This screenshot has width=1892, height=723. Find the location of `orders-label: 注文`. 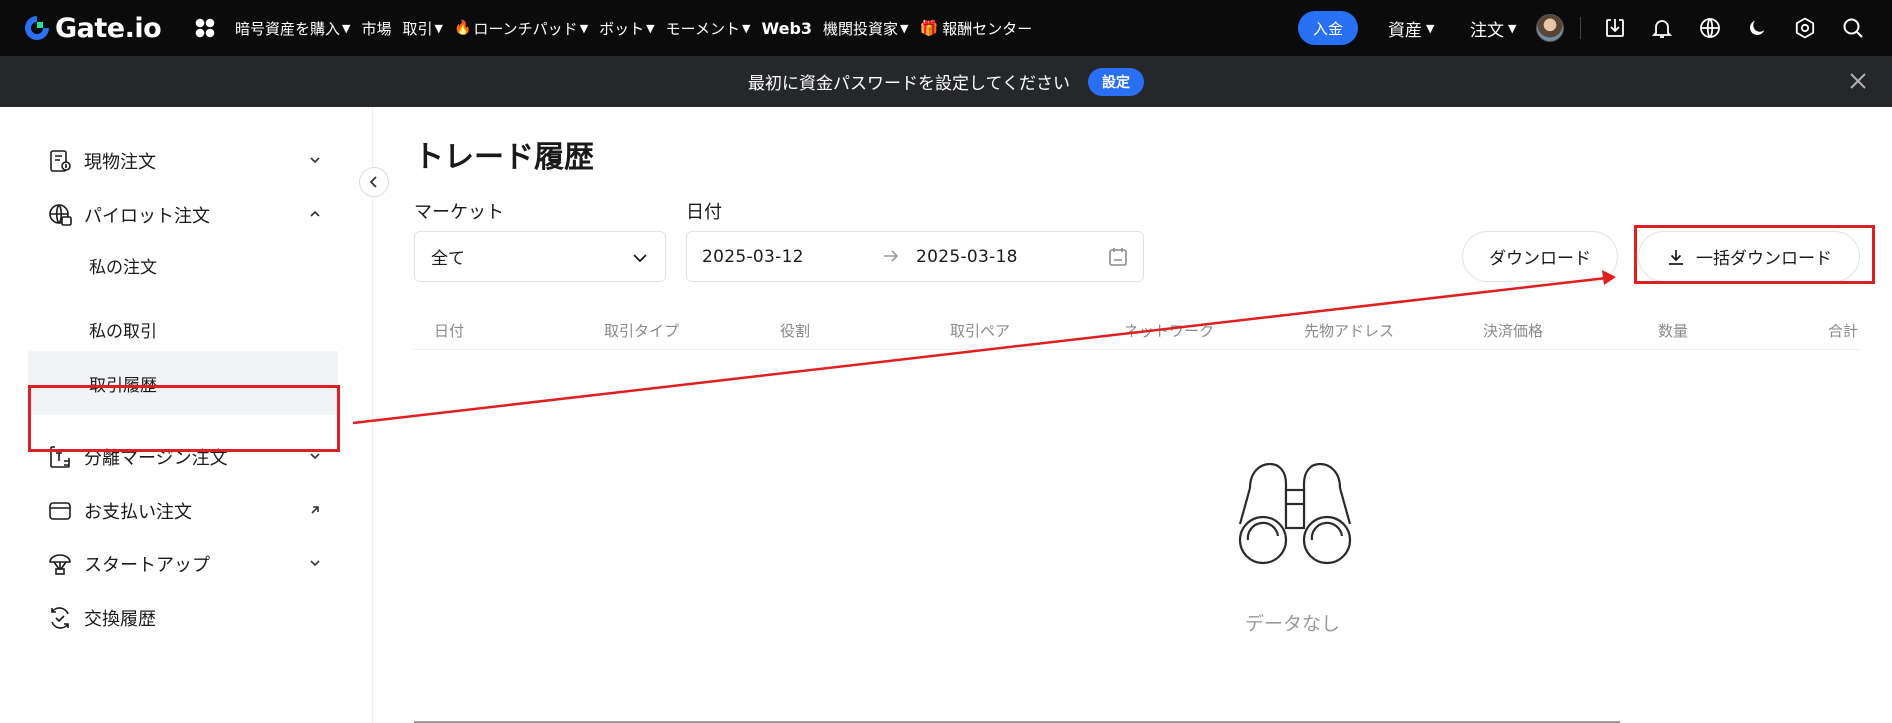

orders-label: 注文 is located at coordinates (1487, 30).